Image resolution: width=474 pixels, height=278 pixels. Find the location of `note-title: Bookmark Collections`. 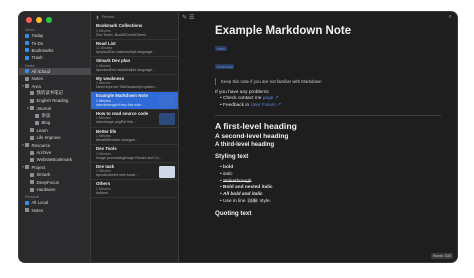

note-title: Bookmark Collections is located at coordinates (119, 25).